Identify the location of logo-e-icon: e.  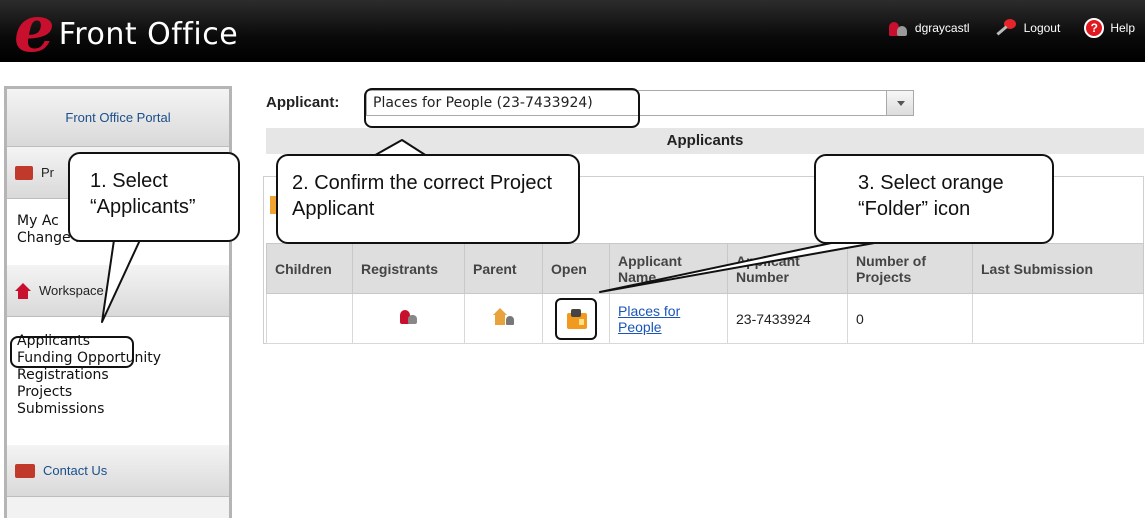
(34, 33).